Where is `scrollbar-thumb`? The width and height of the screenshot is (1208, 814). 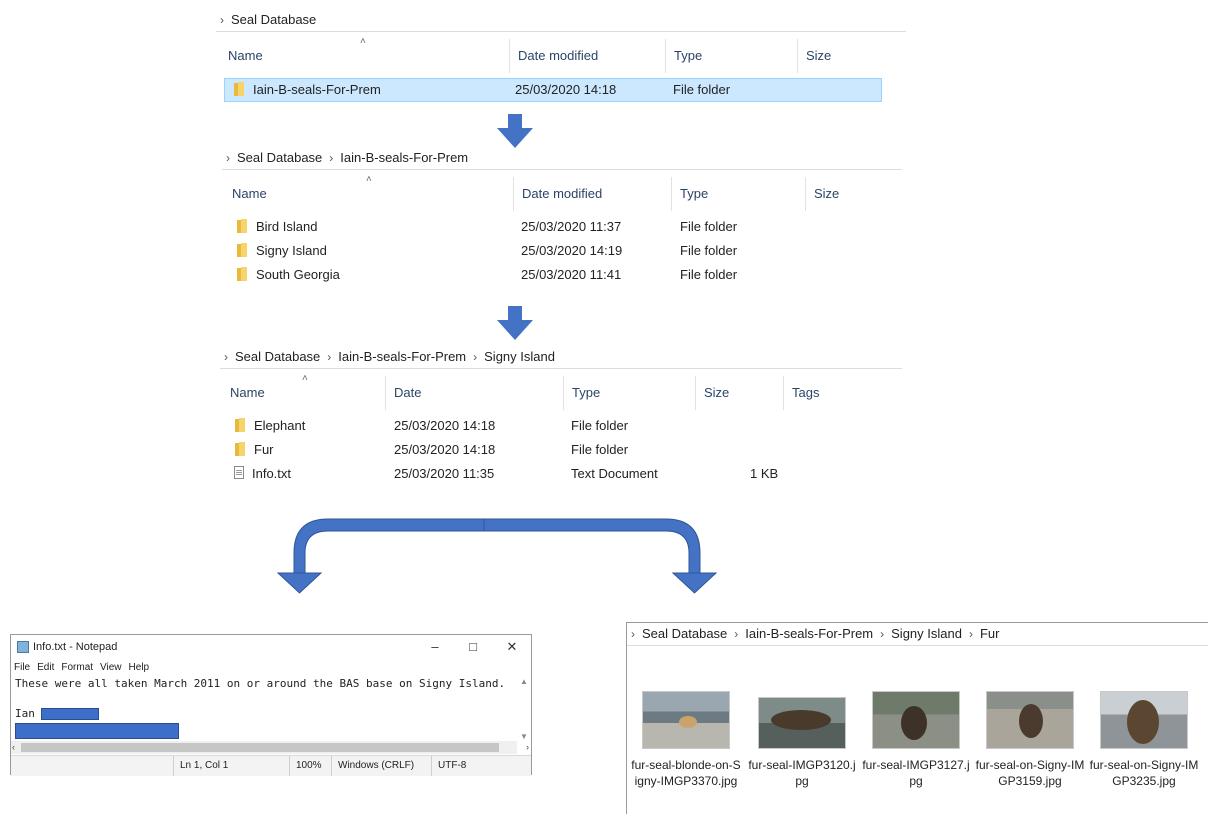
scrollbar-thumb is located at coordinates (260, 747).